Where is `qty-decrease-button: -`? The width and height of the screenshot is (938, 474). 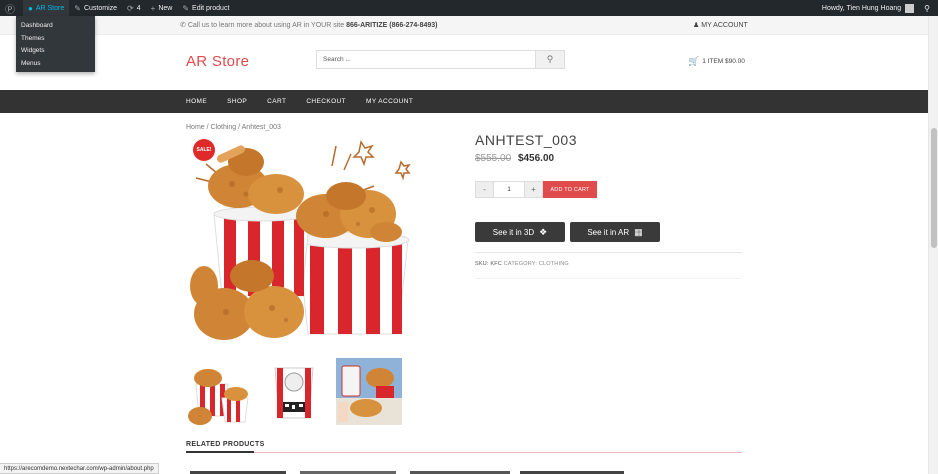
qty-decrease-button: - is located at coordinates (484, 189).